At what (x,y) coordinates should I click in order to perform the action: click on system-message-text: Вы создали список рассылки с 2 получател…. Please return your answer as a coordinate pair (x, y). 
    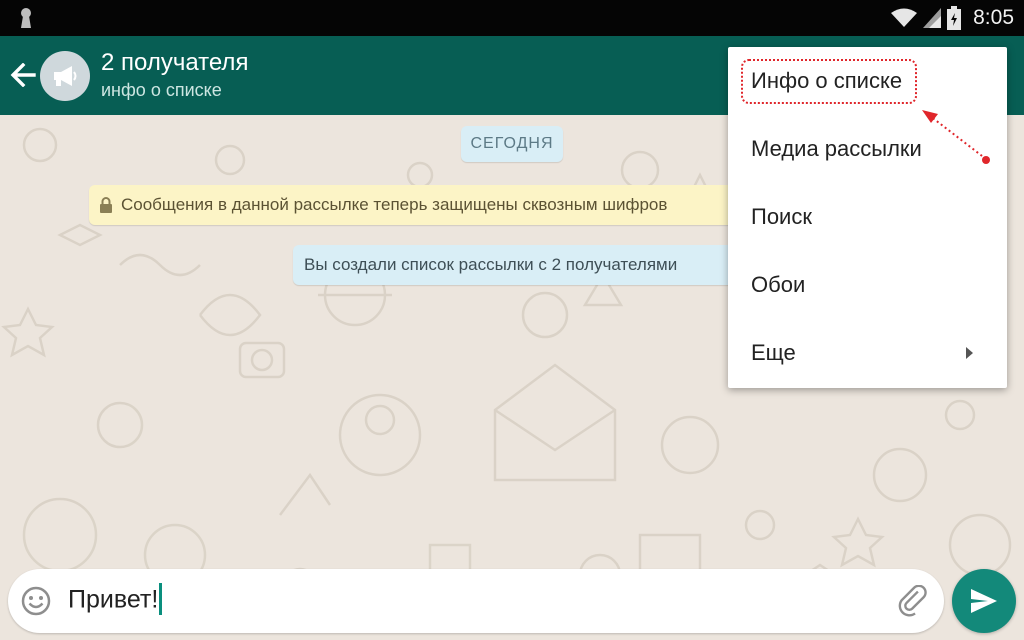
    Looking at the image, I should click on (491, 264).